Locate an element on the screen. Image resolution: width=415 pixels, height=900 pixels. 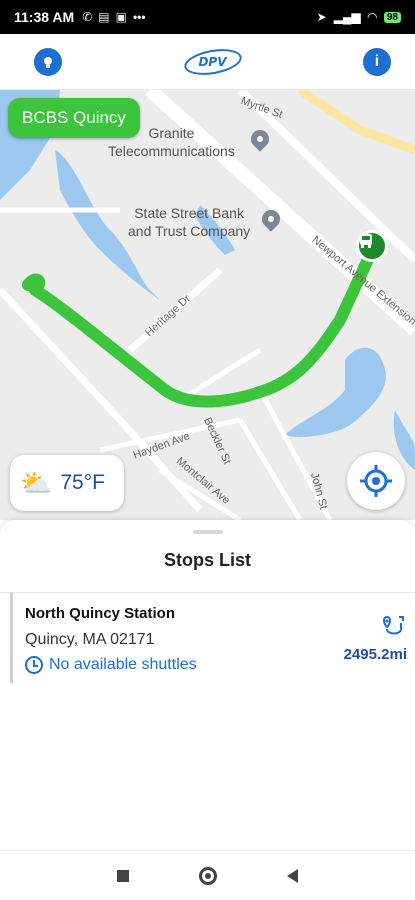
more-icon: ••• is located at coordinates (139, 17).